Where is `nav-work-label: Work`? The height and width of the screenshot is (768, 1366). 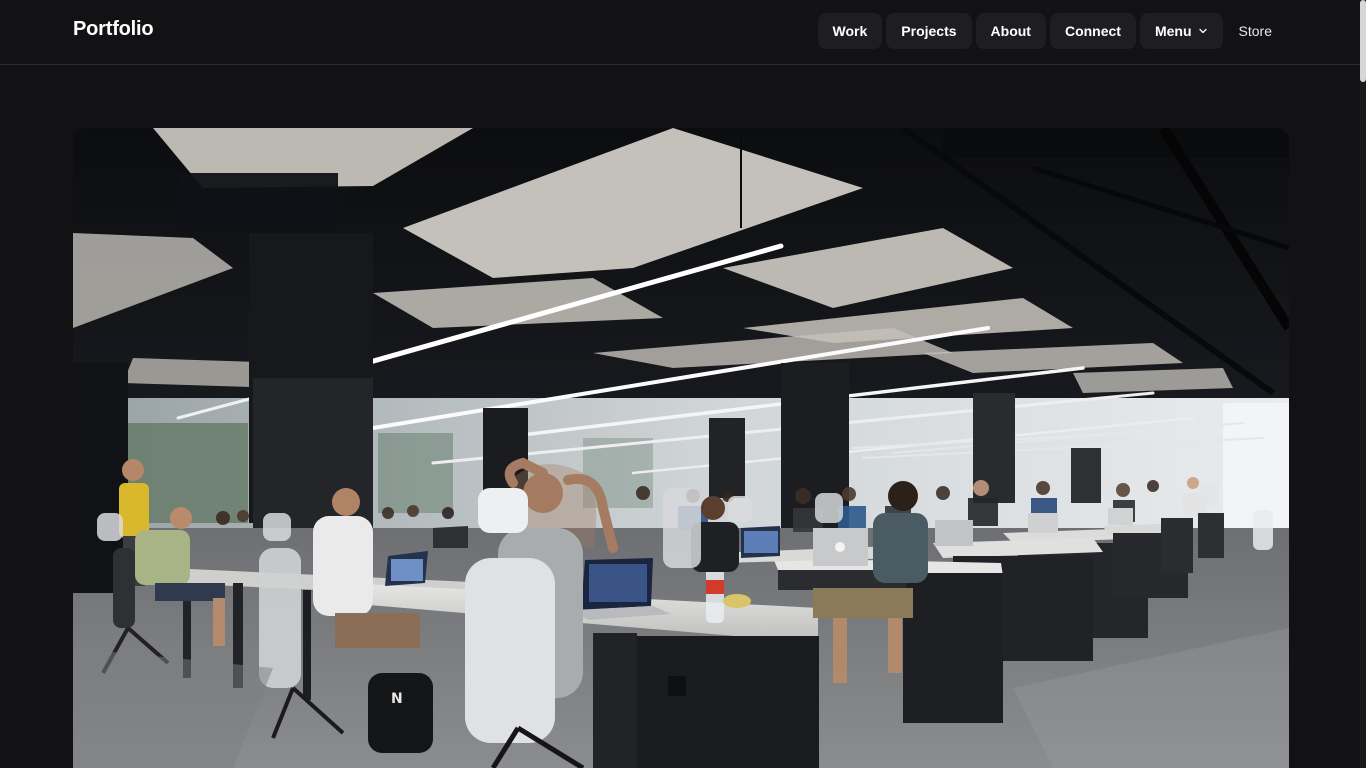 nav-work-label: Work is located at coordinates (850, 31).